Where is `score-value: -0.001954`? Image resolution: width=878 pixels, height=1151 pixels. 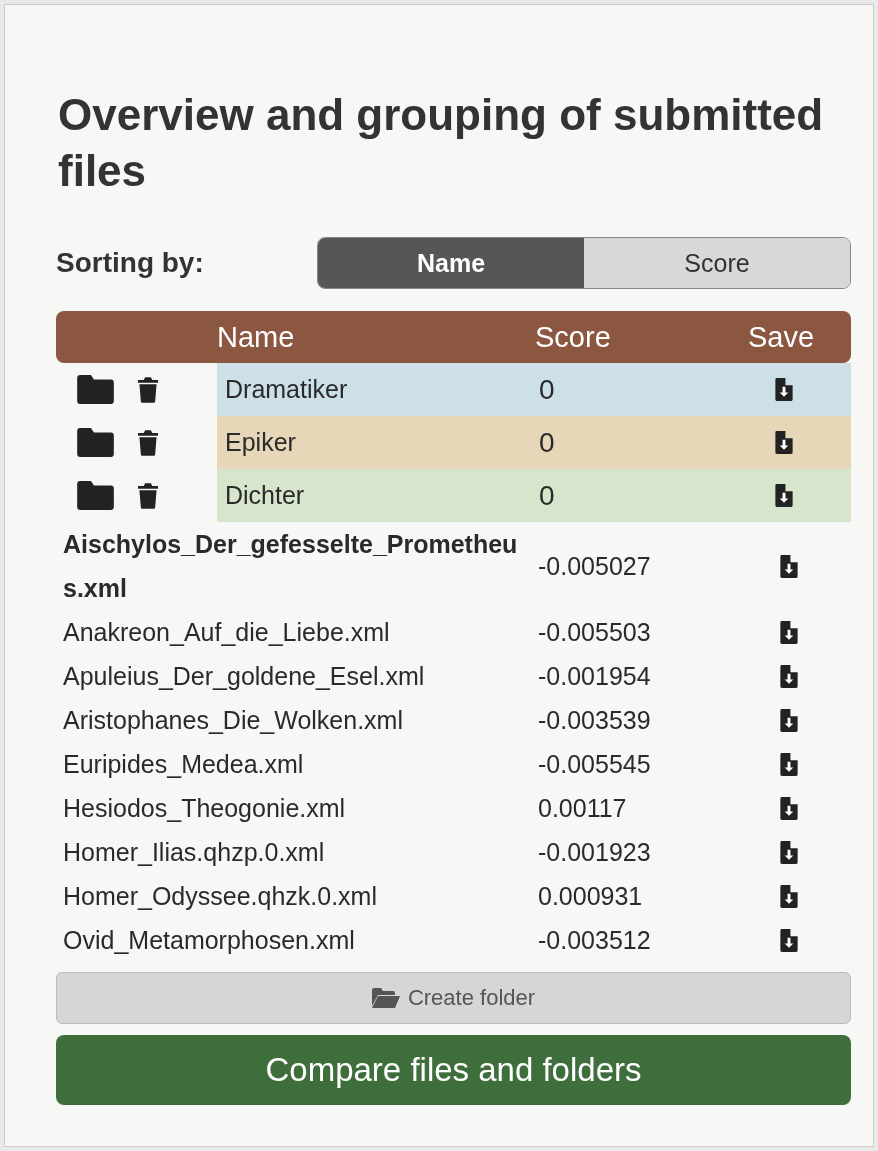 score-value: -0.001954 is located at coordinates (595, 676).